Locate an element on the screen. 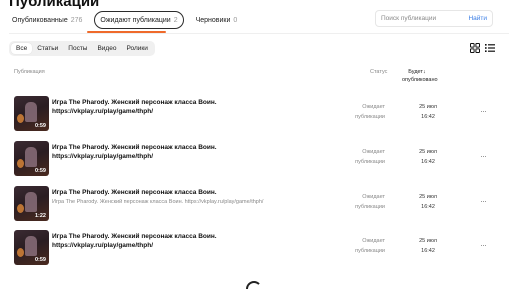 The image size is (516, 289). content-type-filter: Все Статьи Посты Видео Ролики is located at coordinates (82, 48).